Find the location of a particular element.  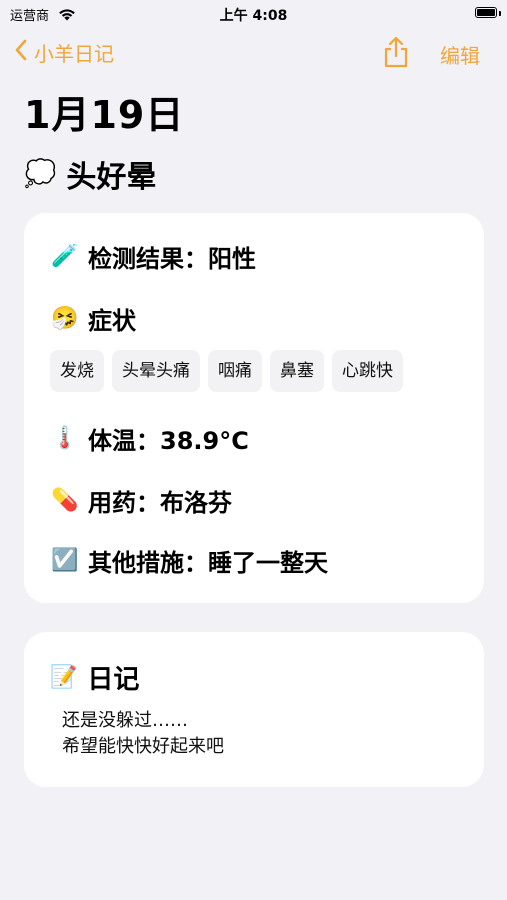

test-tube-icon: 🧪 is located at coordinates (65, 256).